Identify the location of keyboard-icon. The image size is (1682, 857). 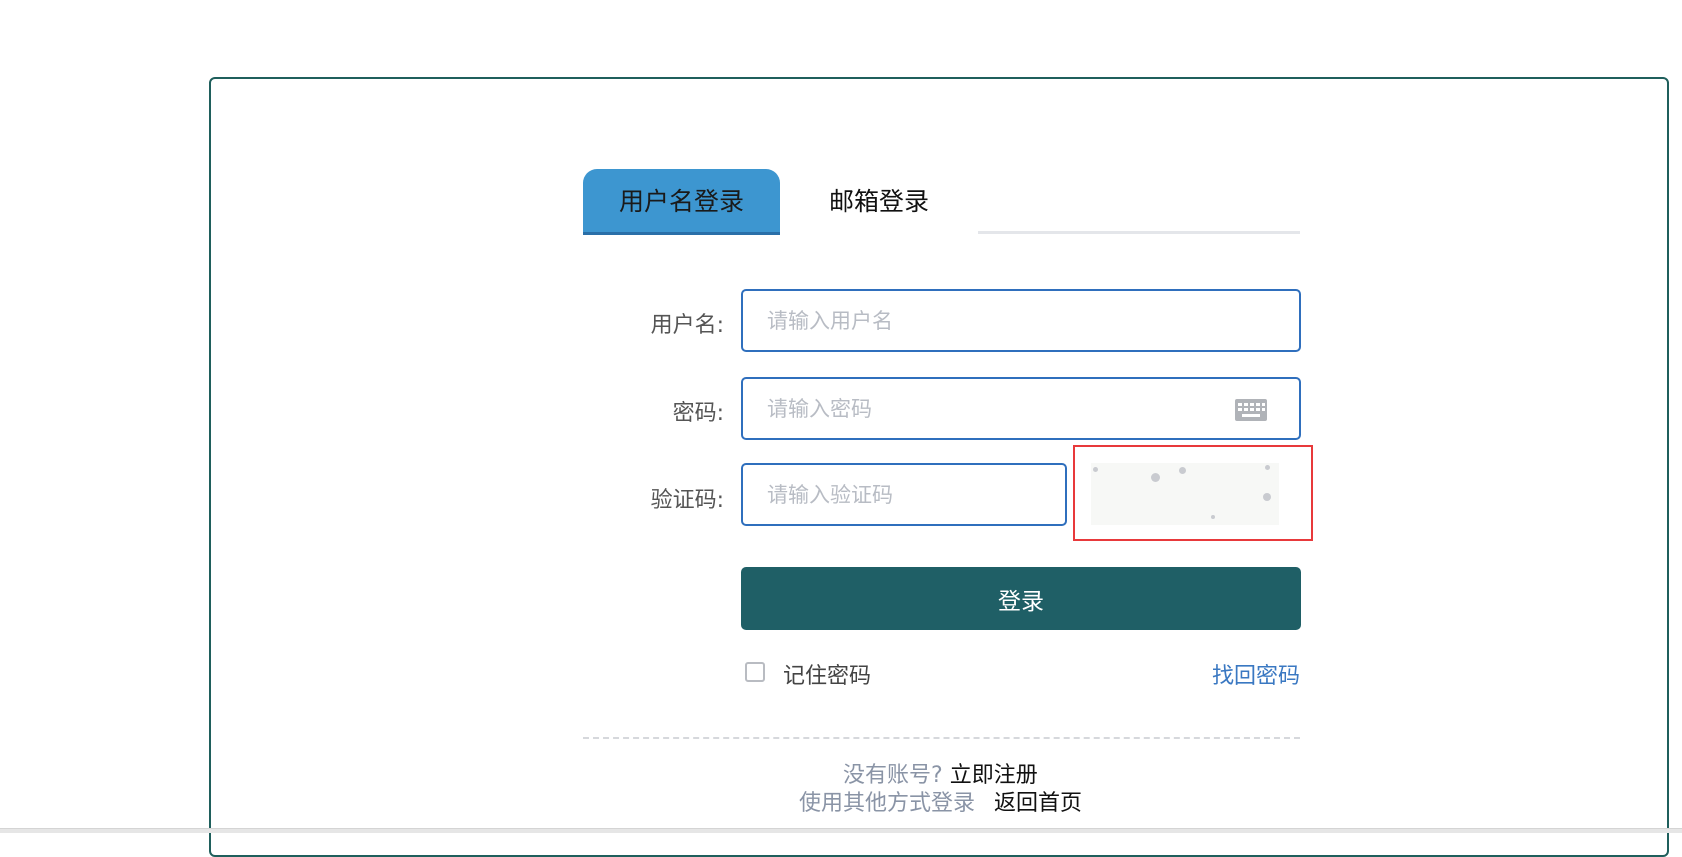
(1251, 410).